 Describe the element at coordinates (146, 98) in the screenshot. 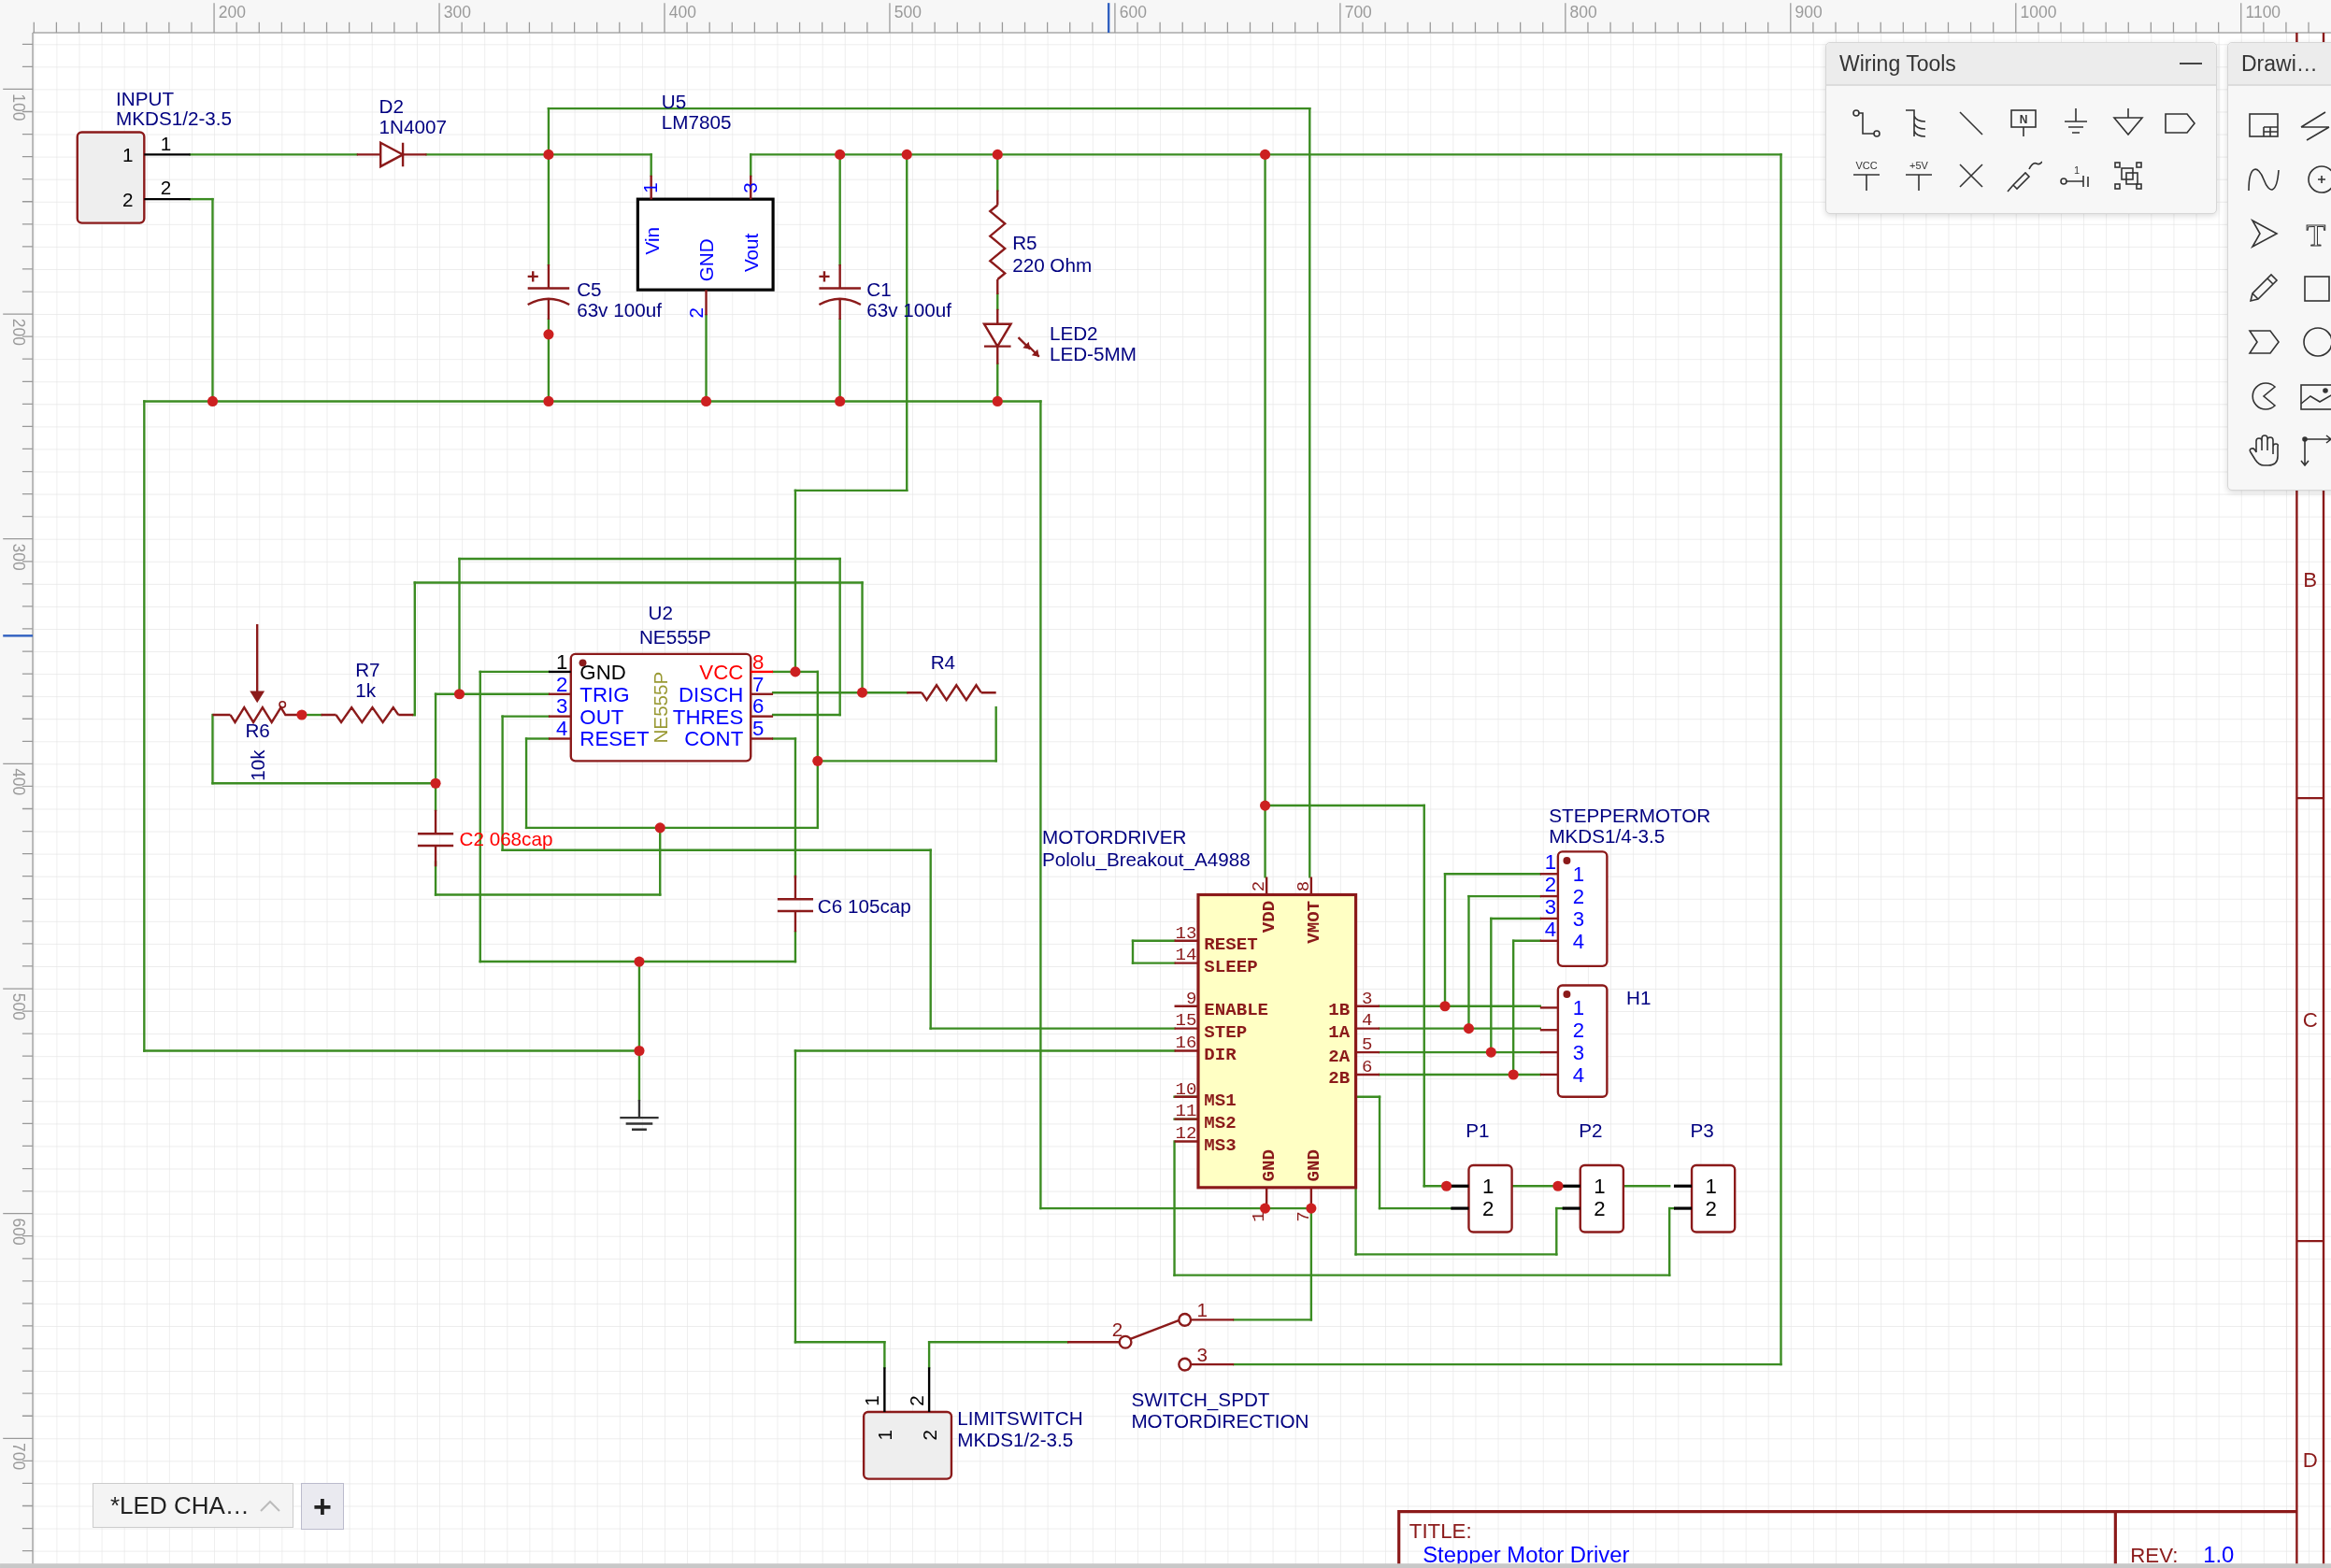

I see `part-designator: INPUT` at that location.